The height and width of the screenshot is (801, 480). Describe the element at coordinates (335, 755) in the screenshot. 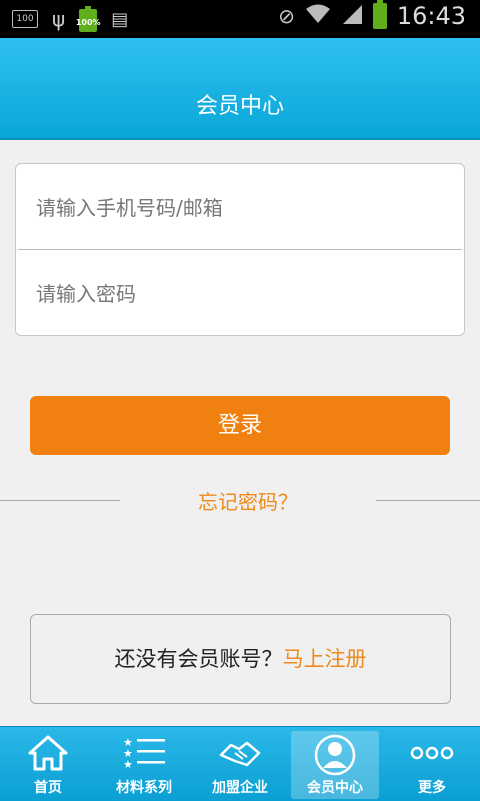

I see `user-icon` at that location.